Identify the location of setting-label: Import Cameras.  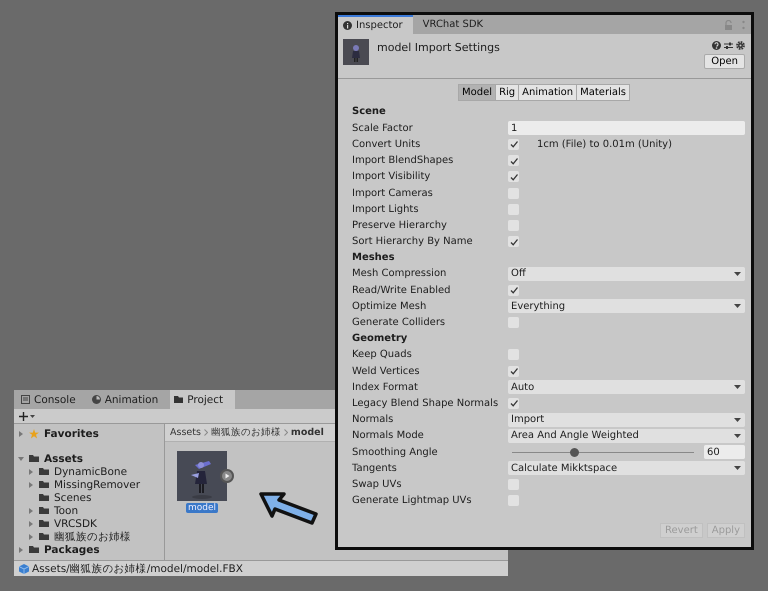
(393, 193).